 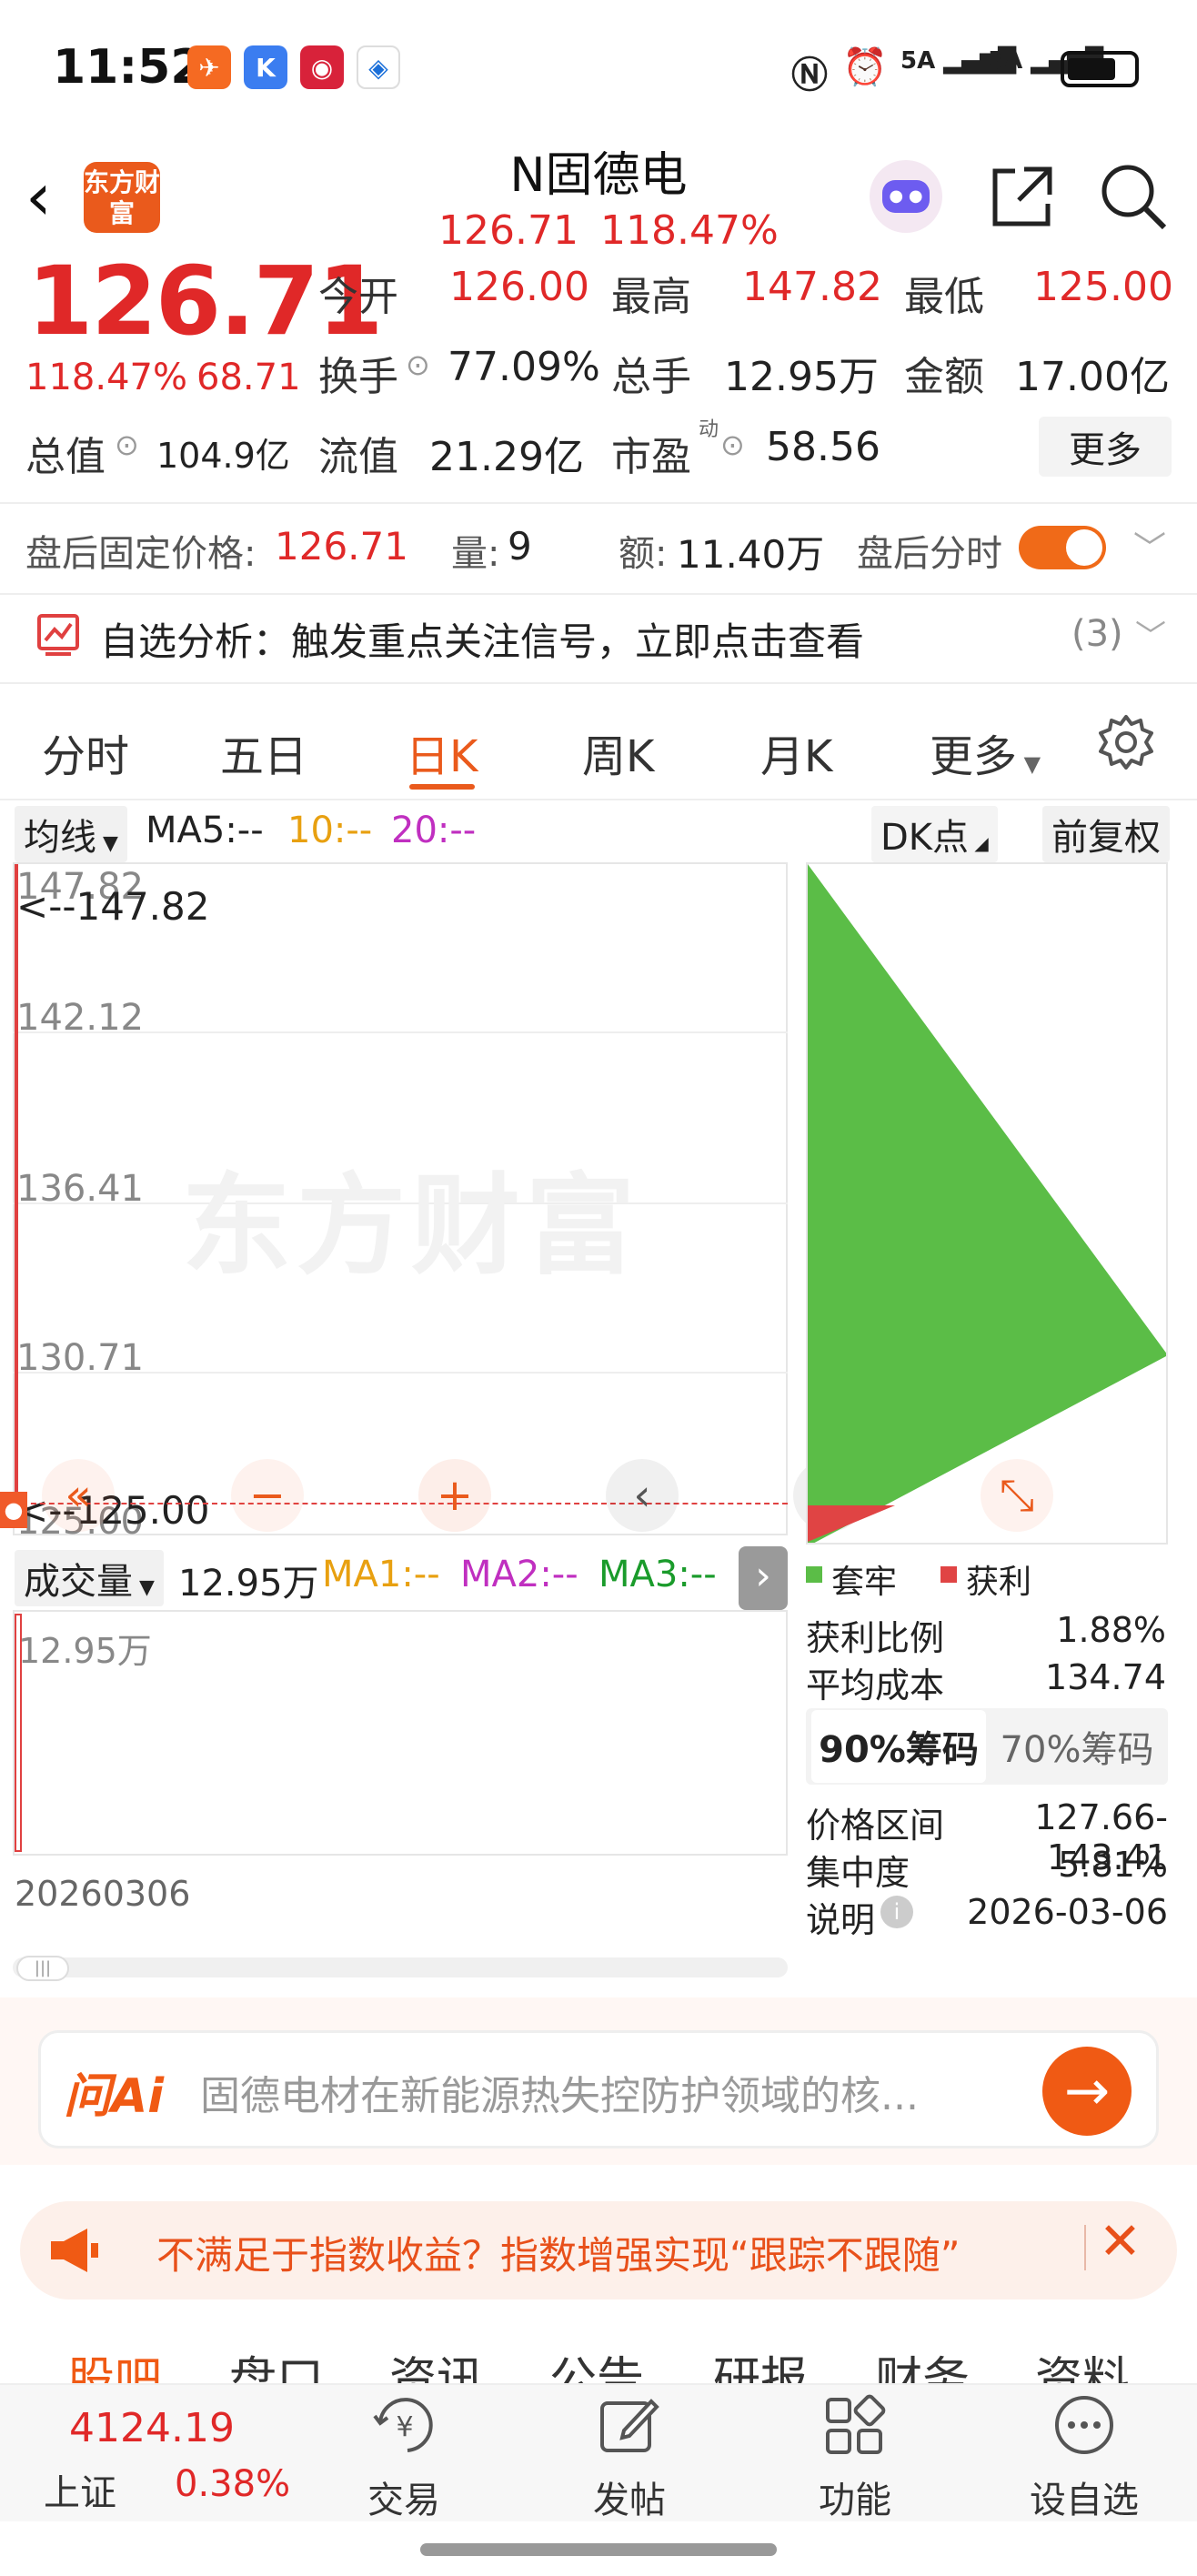 What do you see at coordinates (618, 752) in the screenshot?
I see `tab-weekly-k: 周K` at bounding box center [618, 752].